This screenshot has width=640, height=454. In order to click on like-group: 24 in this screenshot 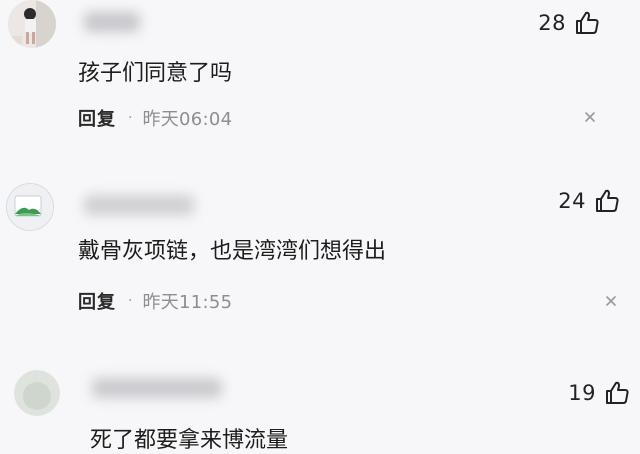, I will do `click(589, 201)`.